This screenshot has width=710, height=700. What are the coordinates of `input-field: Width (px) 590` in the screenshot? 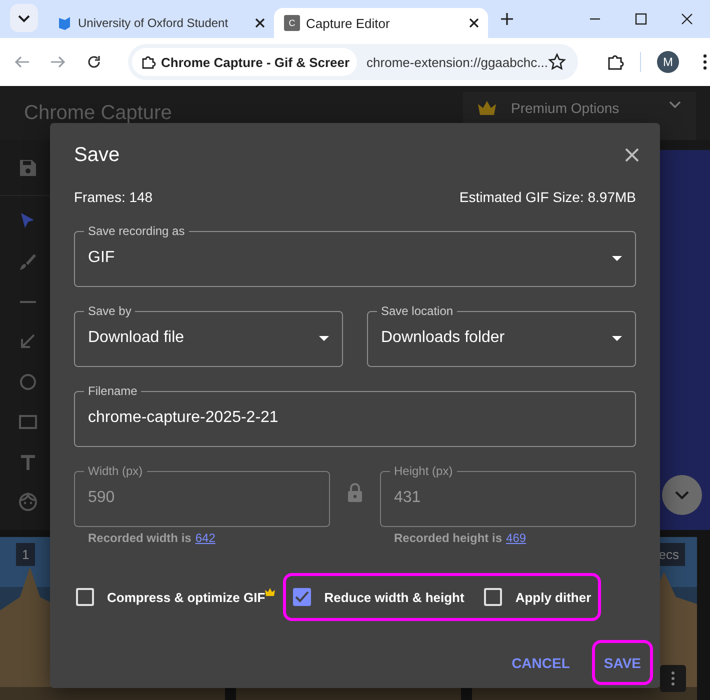 It's located at (202, 495).